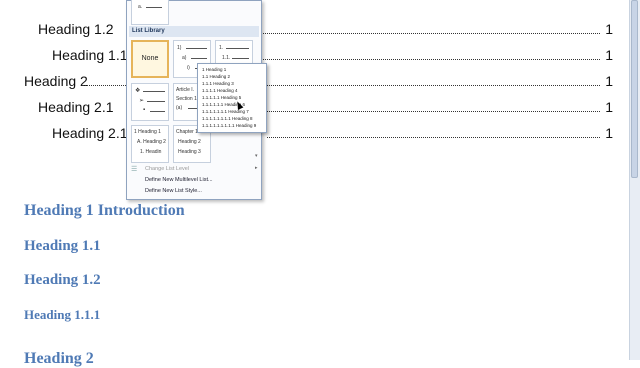 The image size is (640, 368). I want to click on list-level-icon: ☰, so click(134, 169).